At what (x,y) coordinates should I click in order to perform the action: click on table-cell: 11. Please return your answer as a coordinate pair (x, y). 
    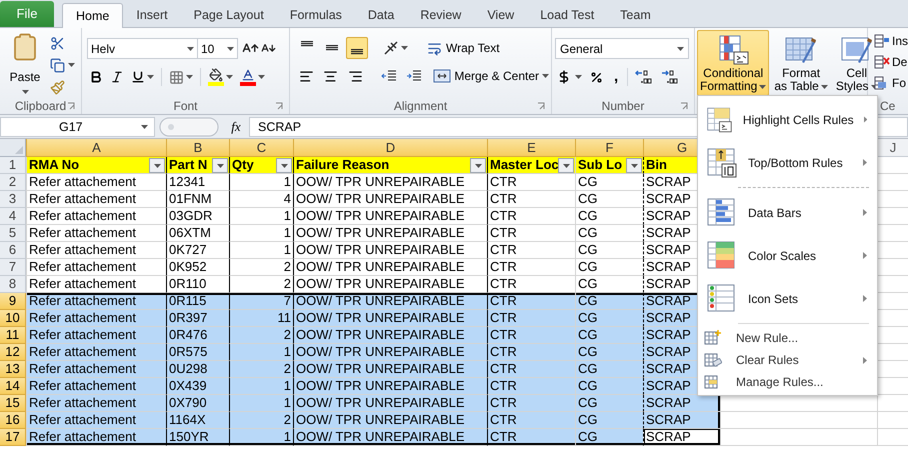
    Looking at the image, I should click on (261, 318).